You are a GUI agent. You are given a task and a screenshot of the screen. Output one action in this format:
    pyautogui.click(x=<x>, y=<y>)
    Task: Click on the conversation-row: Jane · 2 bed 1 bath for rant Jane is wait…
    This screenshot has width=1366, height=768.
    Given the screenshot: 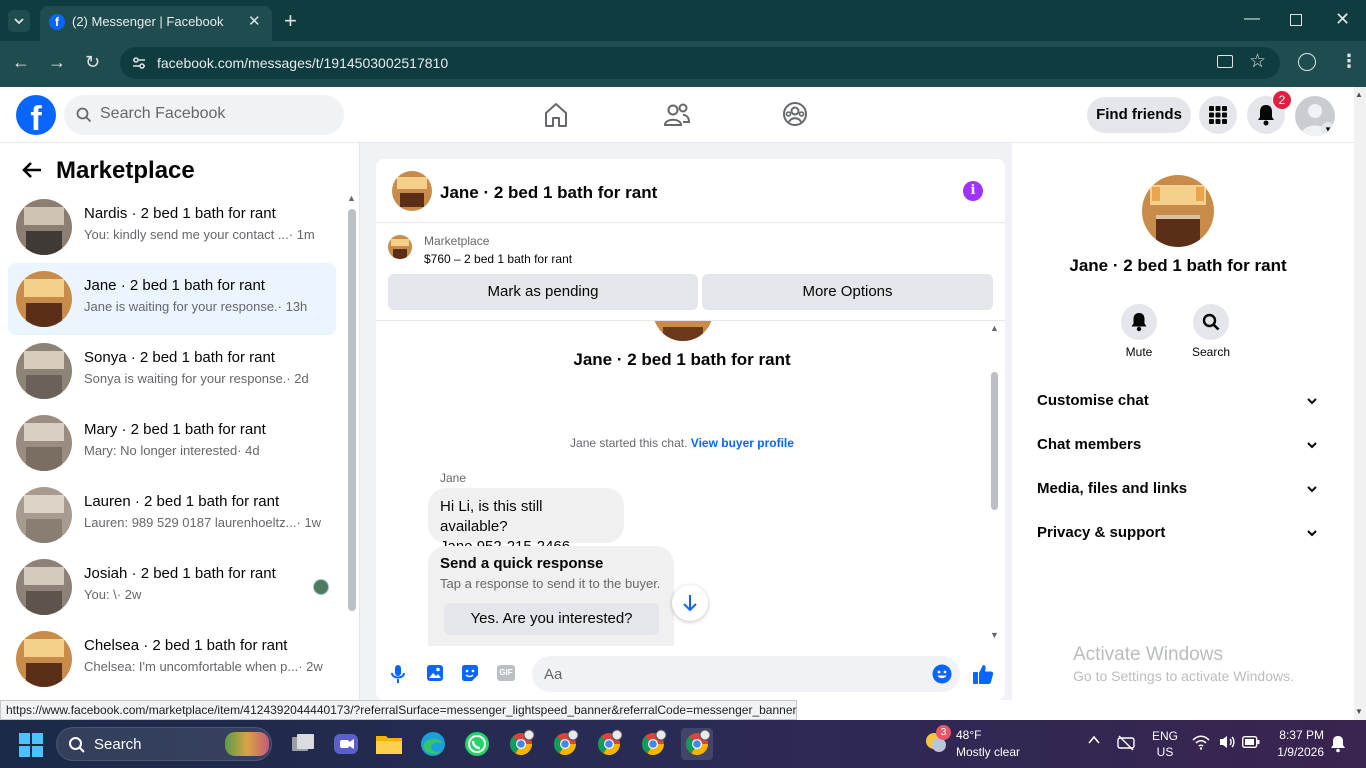 What is the action you would take?
    pyautogui.click(x=172, y=299)
    